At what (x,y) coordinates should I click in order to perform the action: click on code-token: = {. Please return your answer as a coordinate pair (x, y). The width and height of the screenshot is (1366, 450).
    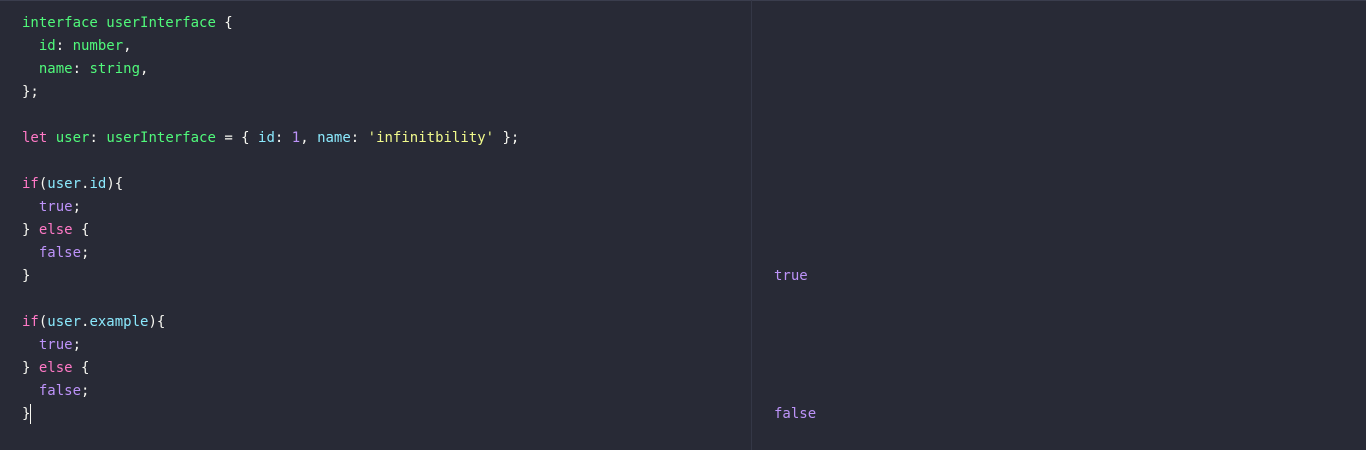
    Looking at the image, I should click on (237, 138).